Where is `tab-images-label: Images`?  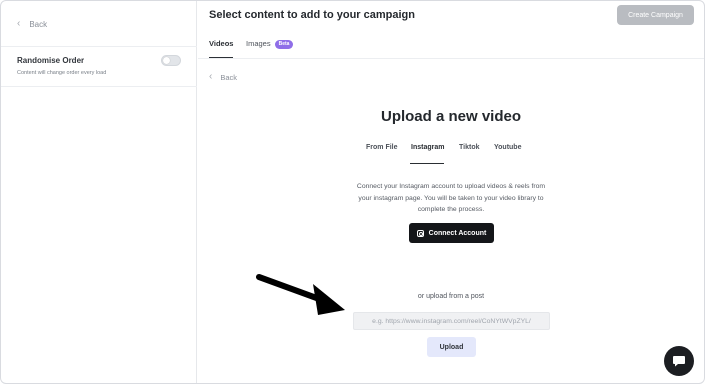 tab-images-label: Images is located at coordinates (258, 43).